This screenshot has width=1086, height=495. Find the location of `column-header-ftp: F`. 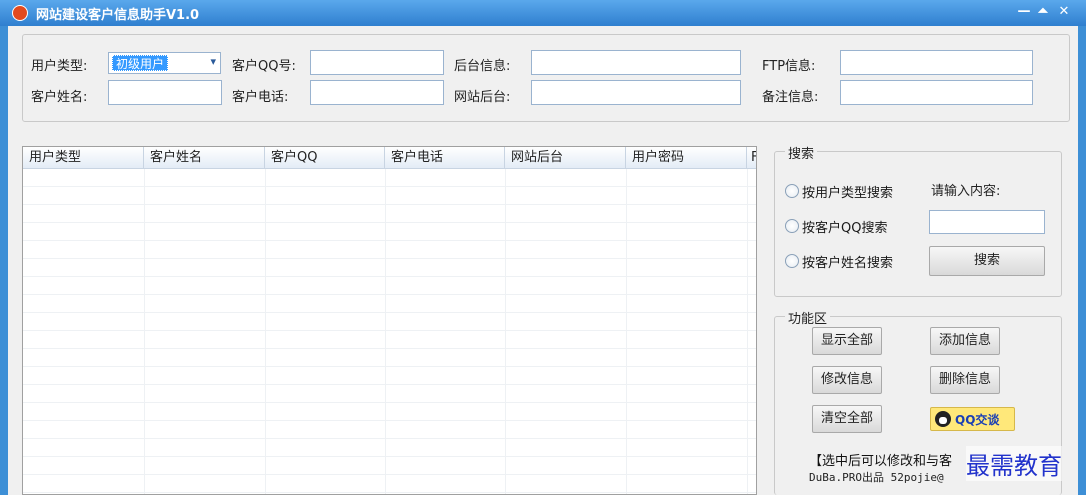

column-header-ftp: F is located at coordinates (751, 158).